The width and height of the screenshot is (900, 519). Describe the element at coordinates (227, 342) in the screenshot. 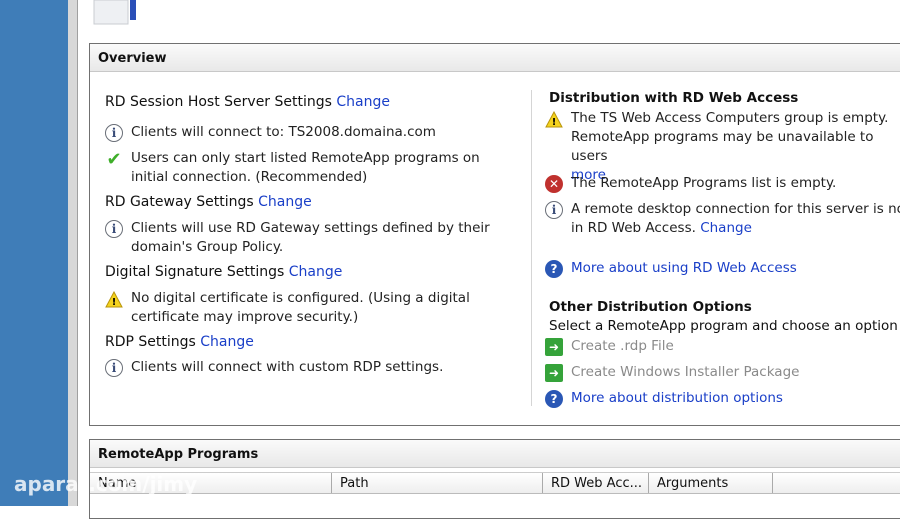

I see `change-rdp-link: Change` at that location.